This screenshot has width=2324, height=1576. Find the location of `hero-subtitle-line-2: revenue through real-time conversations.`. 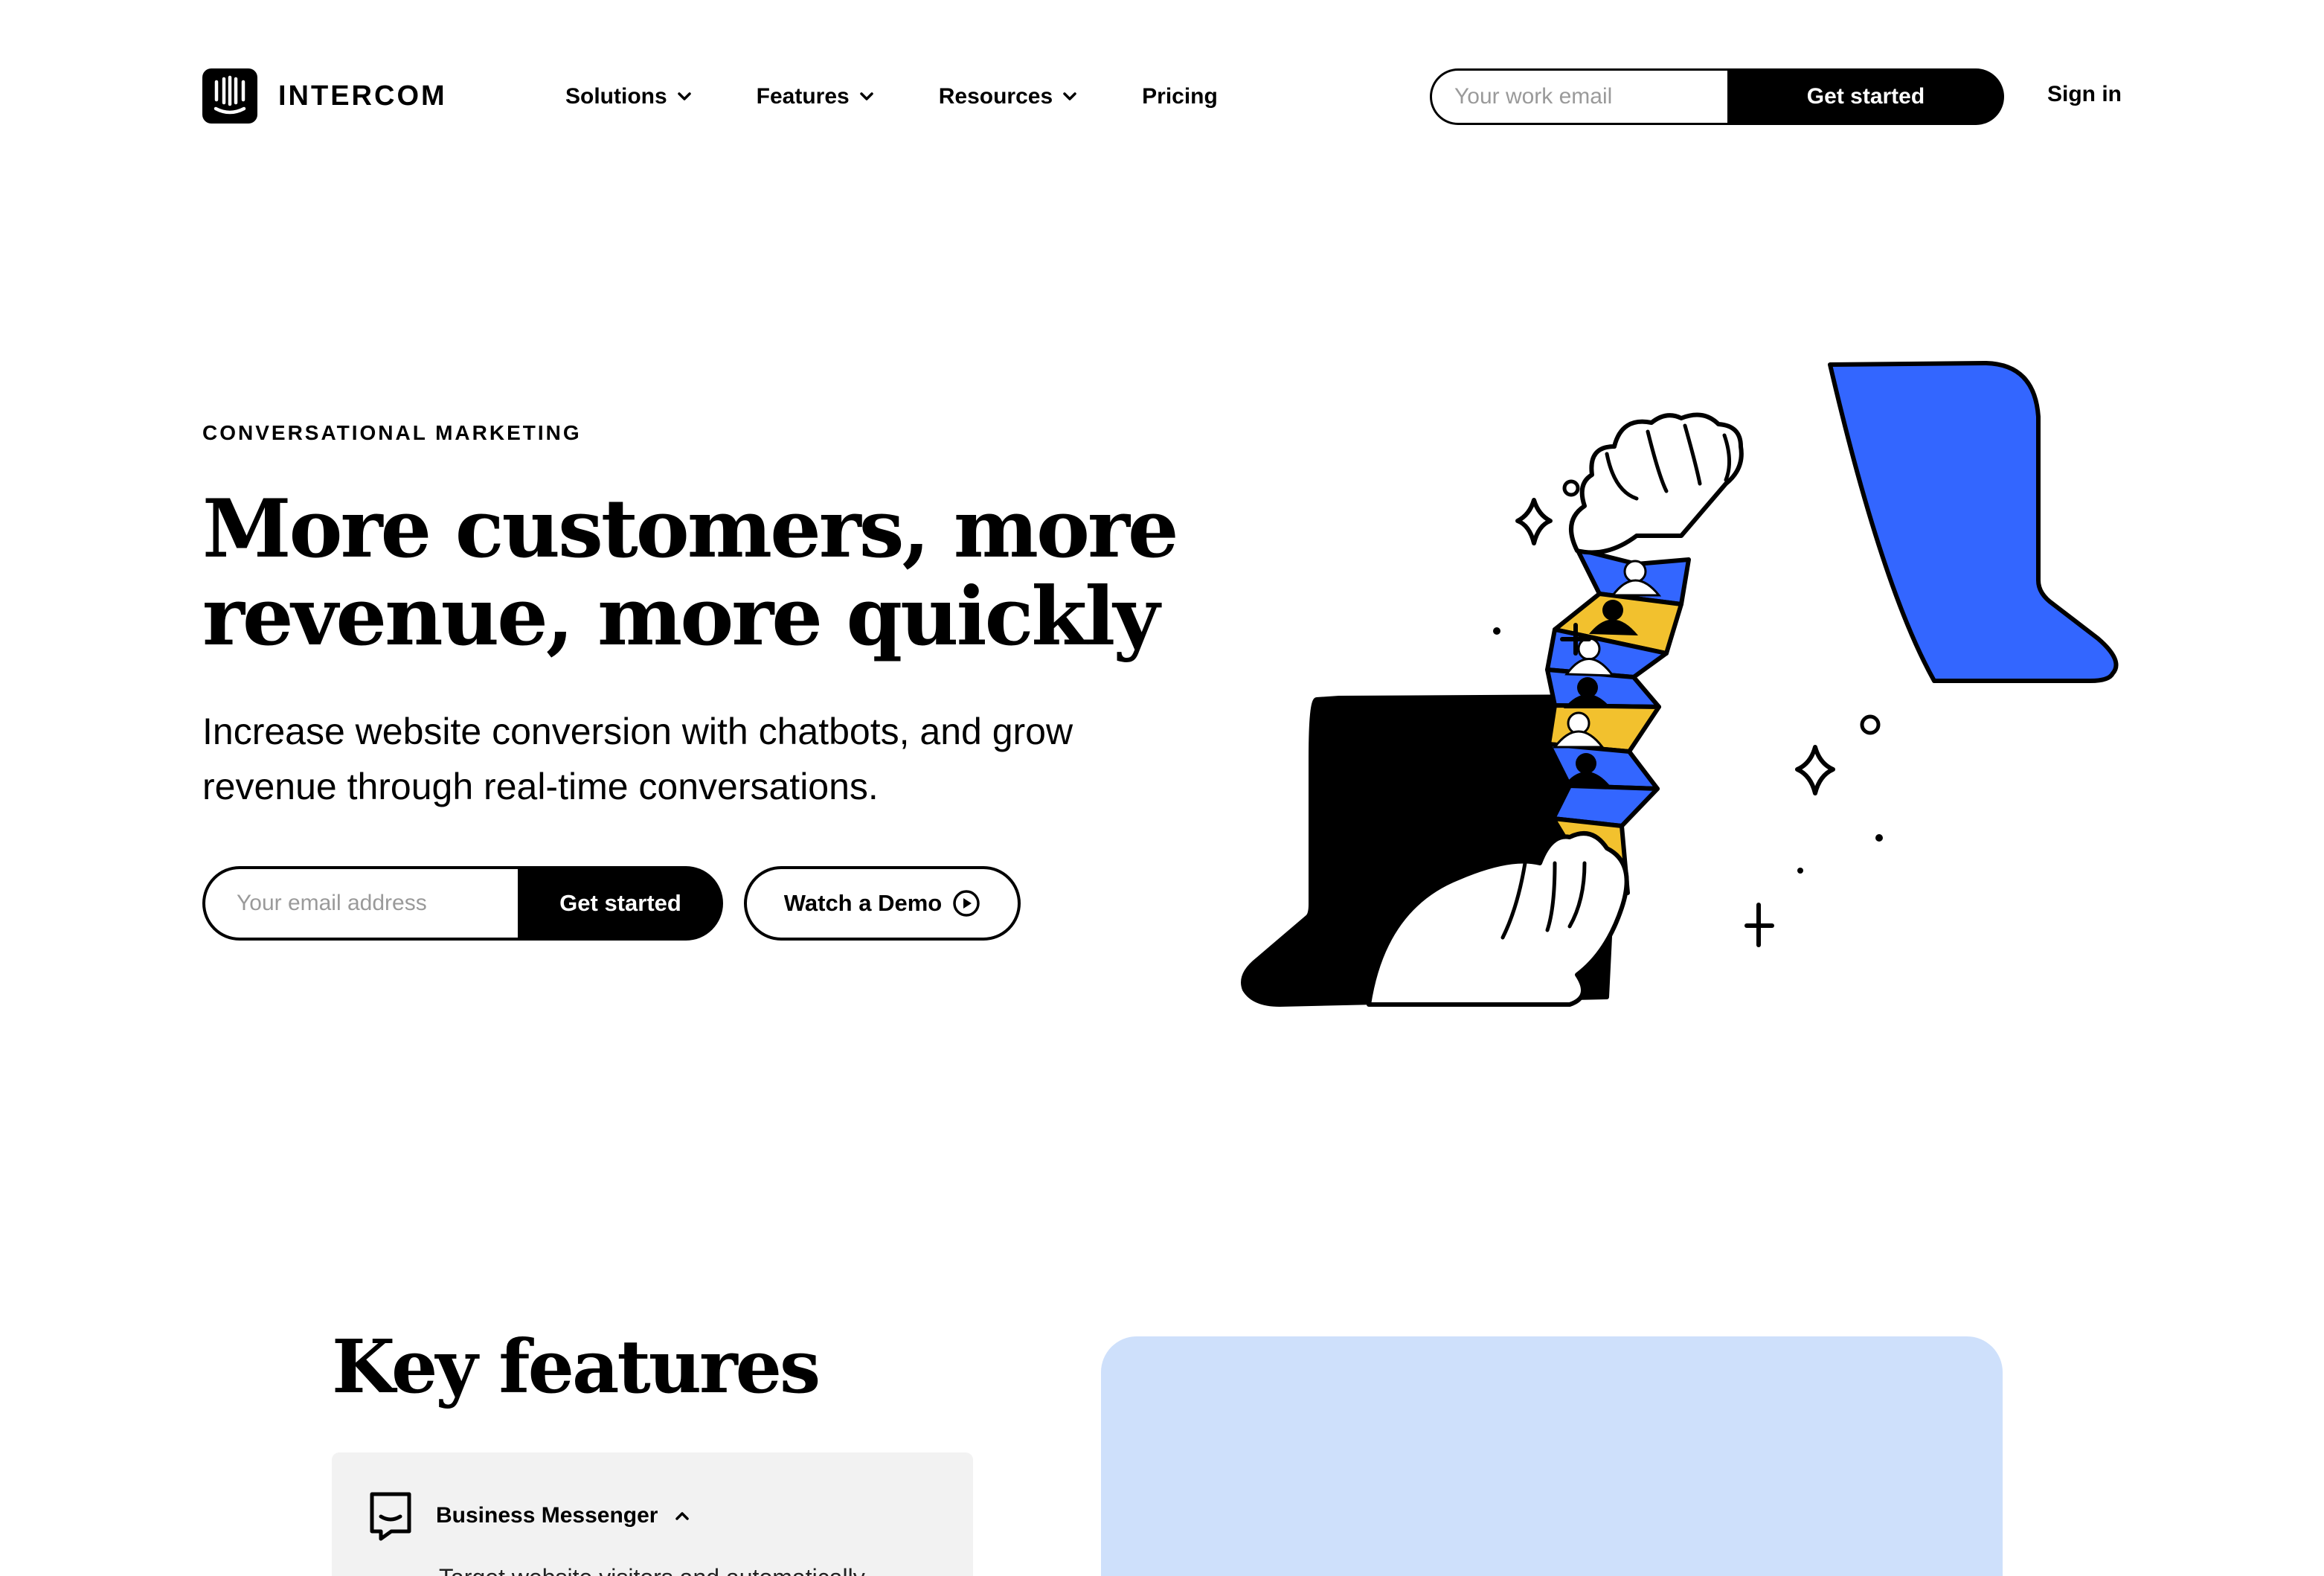

hero-subtitle-line-2: revenue through real-time conversations. is located at coordinates (540, 786).